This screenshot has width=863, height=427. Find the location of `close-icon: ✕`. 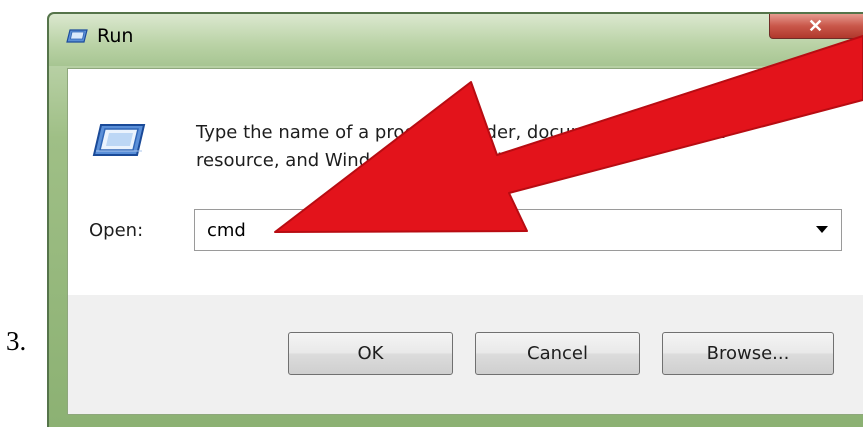

close-icon: ✕ is located at coordinates (816, 26).